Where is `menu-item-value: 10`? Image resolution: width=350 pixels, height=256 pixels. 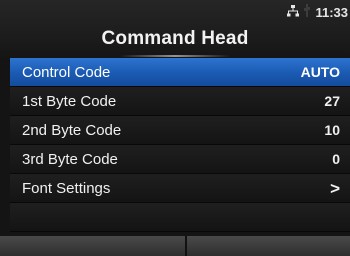
menu-item-value: 10 is located at coordinates (332, 130).